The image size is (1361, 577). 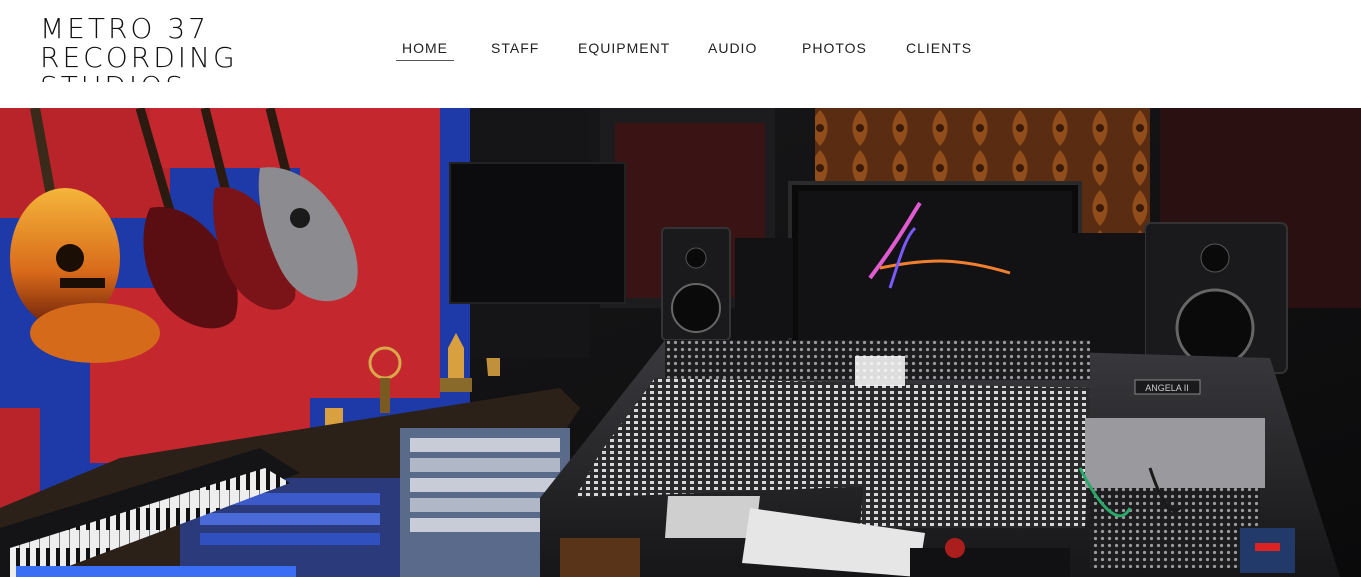 I want to click on nav-photos: PHOTOS, so click(x=834, y=48).